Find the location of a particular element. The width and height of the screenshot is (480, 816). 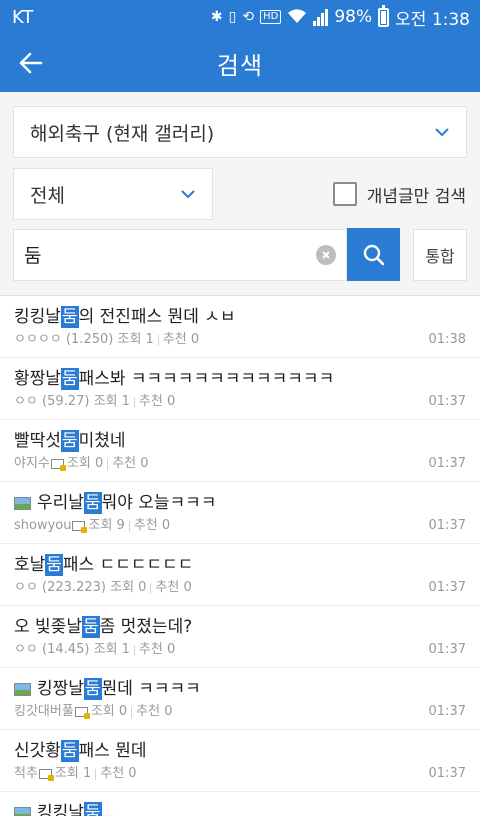

result-author: showyou is located at coordinates (43, 525).